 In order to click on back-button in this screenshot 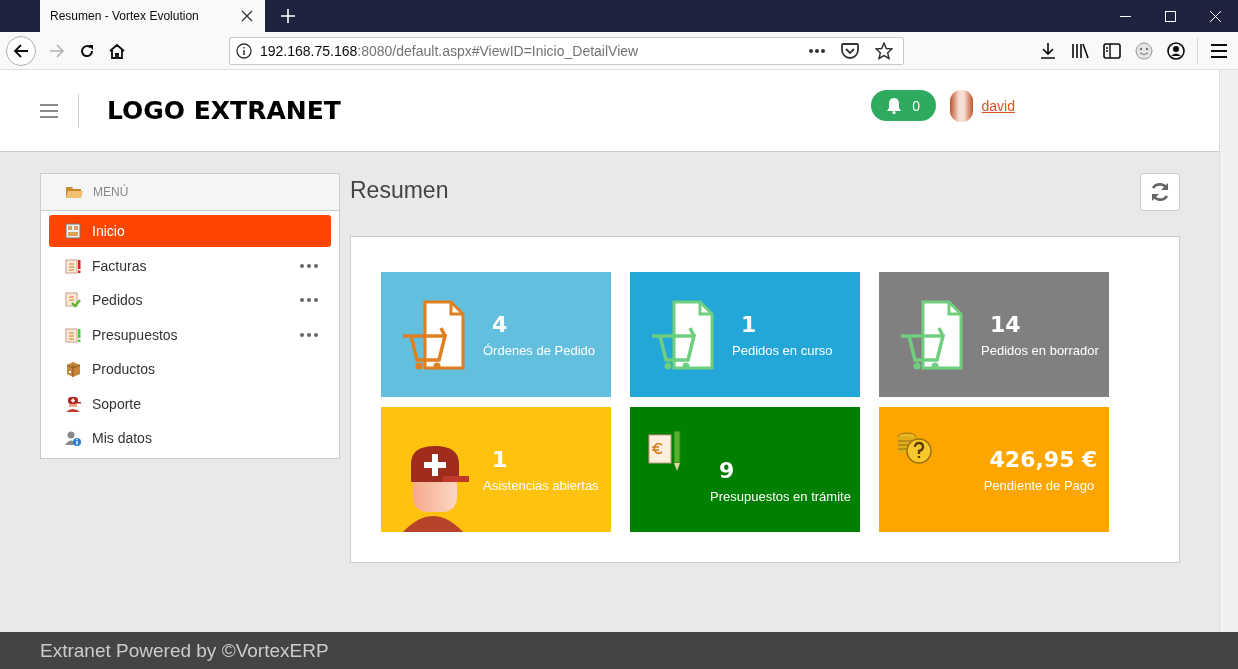, I will do `click(21, 50)`.